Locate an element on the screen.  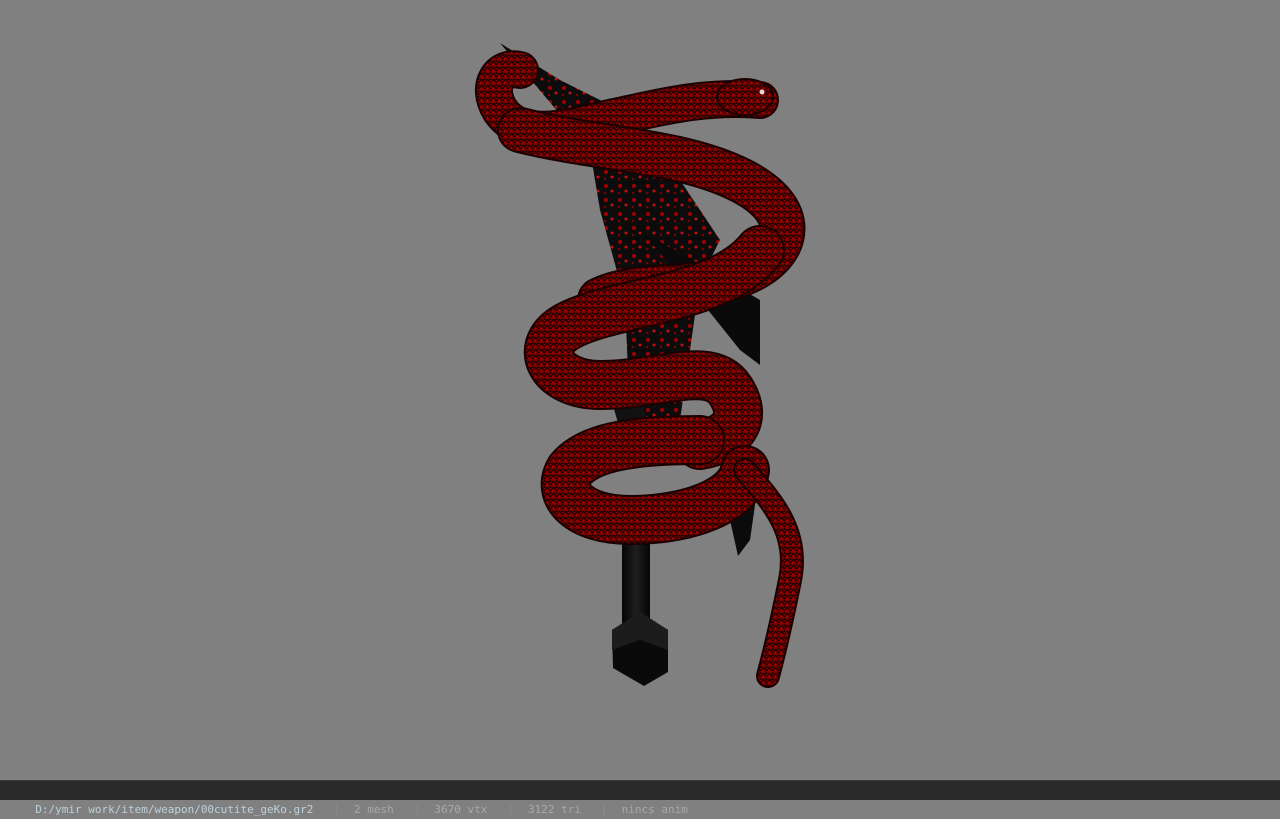
mesh-count: 2 mesh is located at coordinates (374, 809).